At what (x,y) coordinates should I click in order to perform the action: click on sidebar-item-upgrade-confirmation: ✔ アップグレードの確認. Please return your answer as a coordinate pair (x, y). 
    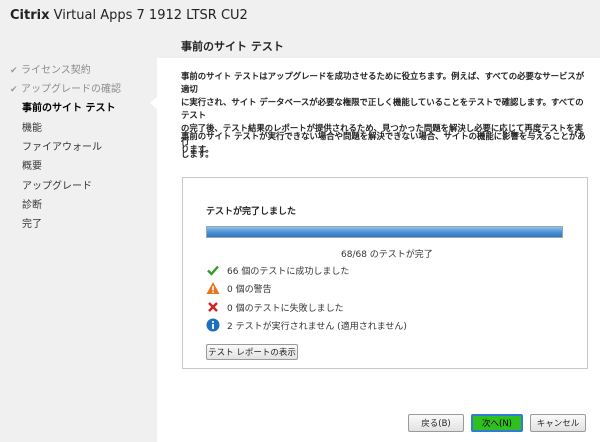
    Looking at the image, I should click on (65, 87).